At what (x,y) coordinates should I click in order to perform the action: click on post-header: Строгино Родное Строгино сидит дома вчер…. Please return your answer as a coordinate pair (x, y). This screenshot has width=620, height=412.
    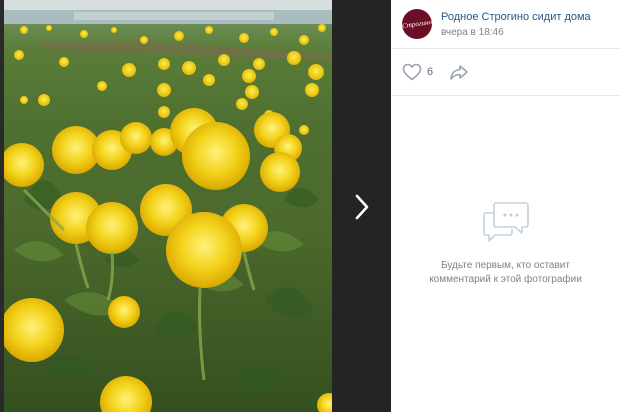
    Looking at the image, I should click on (505, 24).